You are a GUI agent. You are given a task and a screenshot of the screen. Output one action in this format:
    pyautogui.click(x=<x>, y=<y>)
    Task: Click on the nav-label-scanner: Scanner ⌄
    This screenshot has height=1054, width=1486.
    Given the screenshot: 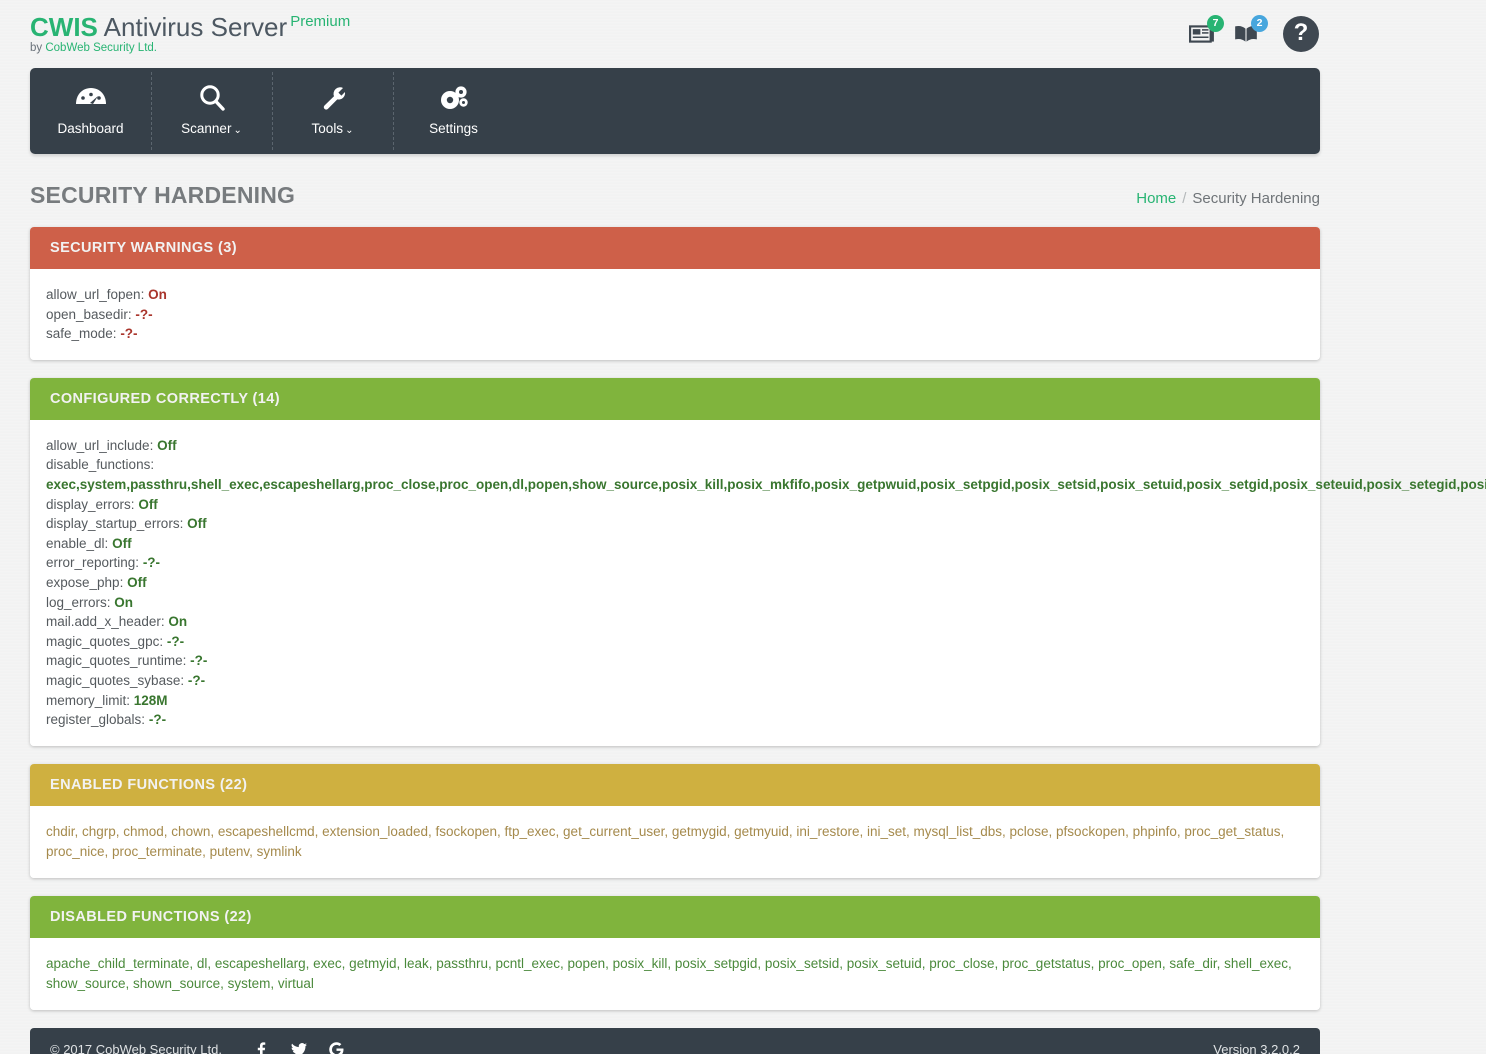 What is the action you would take?
    pyautogui.click(x=211, y=128)
    